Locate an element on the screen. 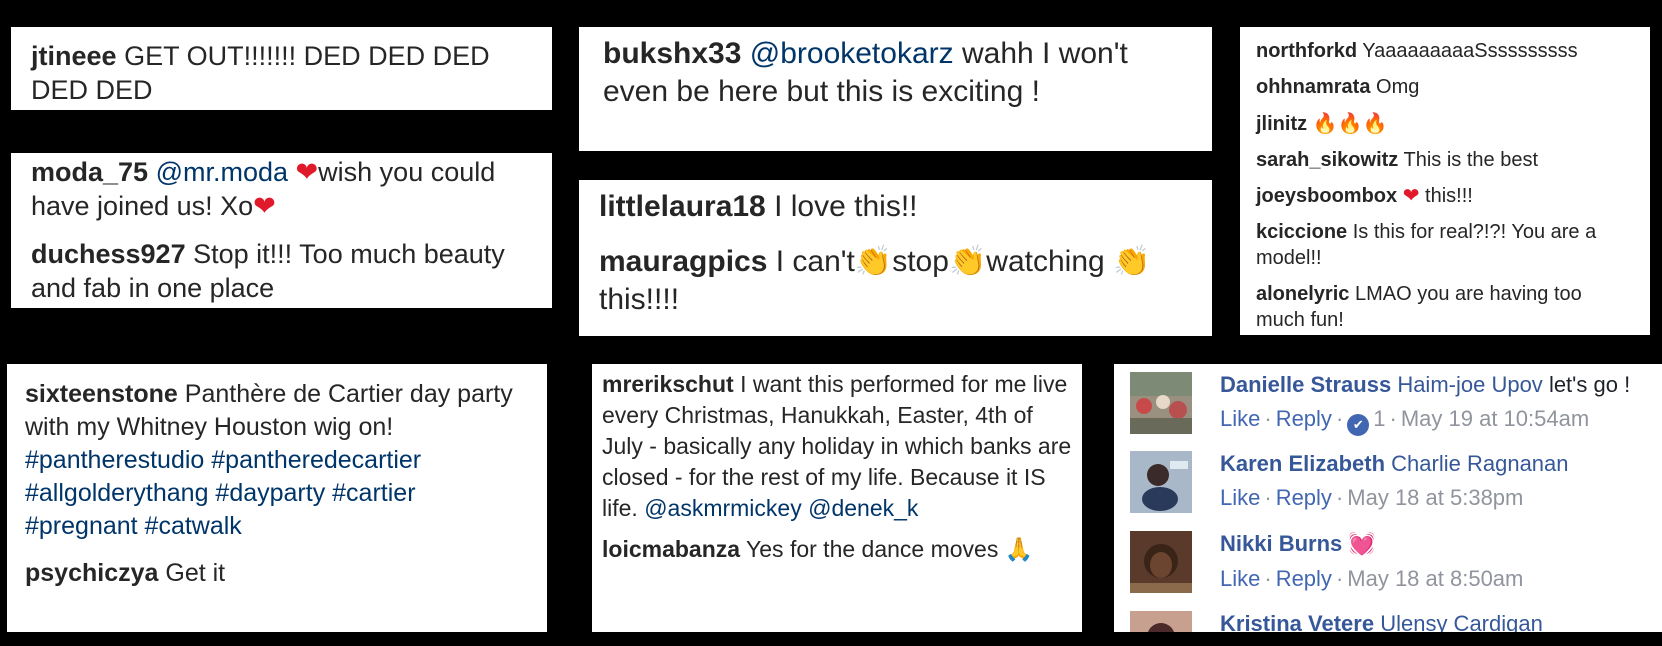  comment-text: stop is located at coordinates (920, 261).